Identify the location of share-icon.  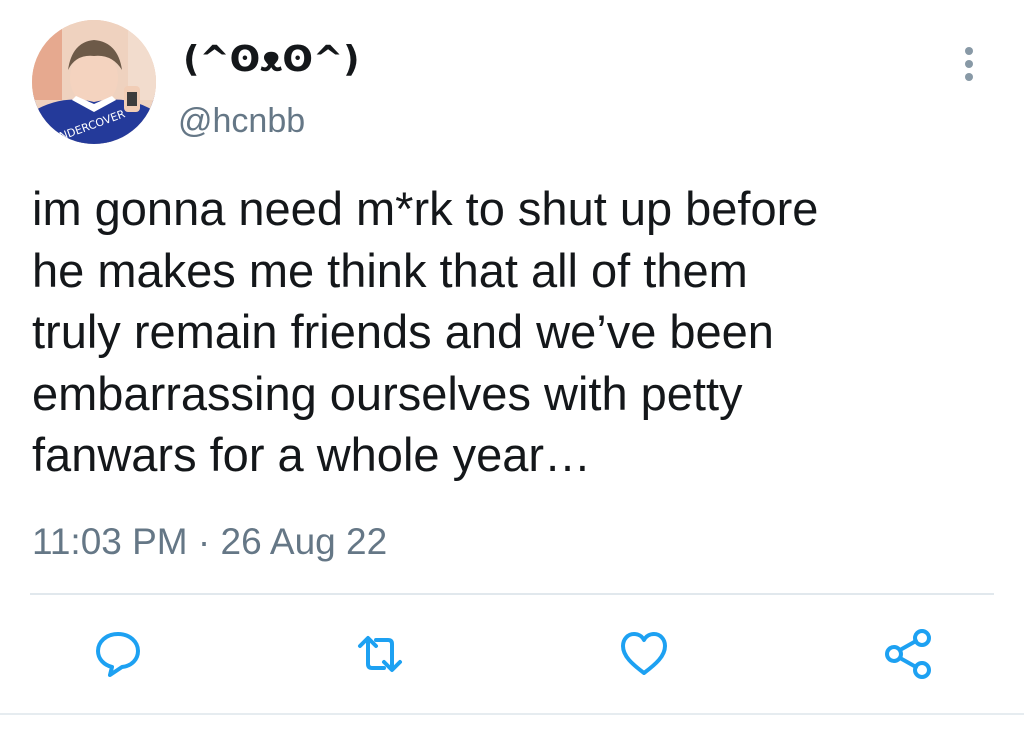
(908, 654).